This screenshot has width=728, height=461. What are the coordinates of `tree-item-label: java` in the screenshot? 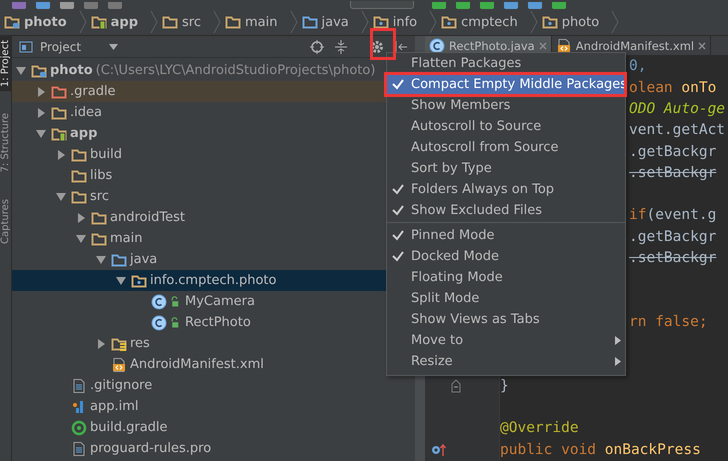 It's located at (144, 259).